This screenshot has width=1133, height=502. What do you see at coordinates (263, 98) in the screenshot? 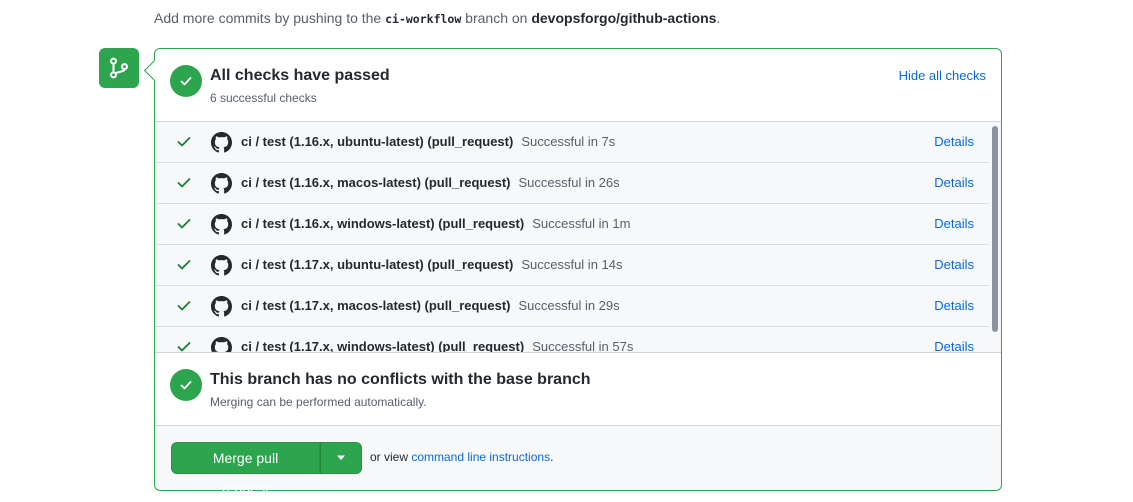
I see `checks-subtitle: 6 successful checks` at bounding box center [263, 98].